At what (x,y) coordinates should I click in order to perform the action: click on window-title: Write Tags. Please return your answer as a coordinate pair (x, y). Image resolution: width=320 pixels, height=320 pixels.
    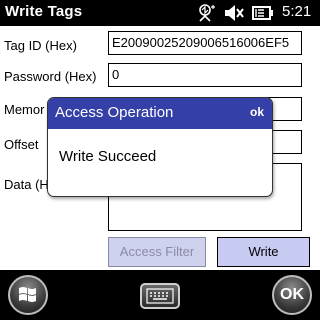
    Looking at the image, I should click on (44, 11).